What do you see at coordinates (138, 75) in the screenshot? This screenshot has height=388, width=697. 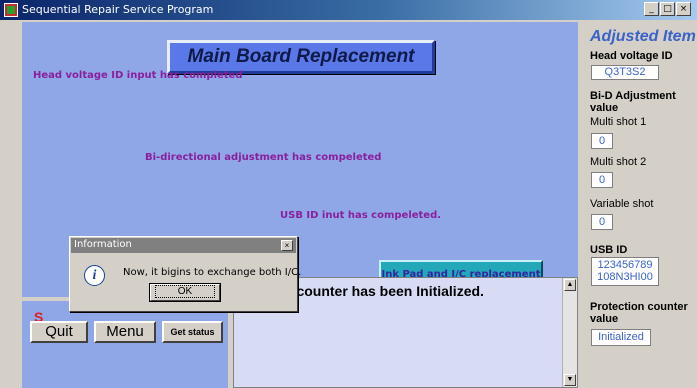 I see `status-message-head-voltage: Head voltage ID input has completed` at bounding box center [138, 75].